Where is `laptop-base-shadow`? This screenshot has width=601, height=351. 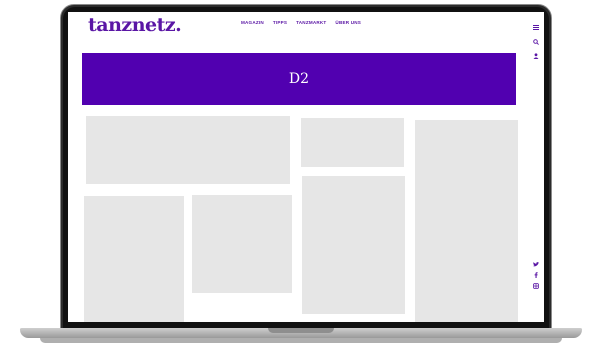
laptop-base-shadow is located at coordinates (301, 340).